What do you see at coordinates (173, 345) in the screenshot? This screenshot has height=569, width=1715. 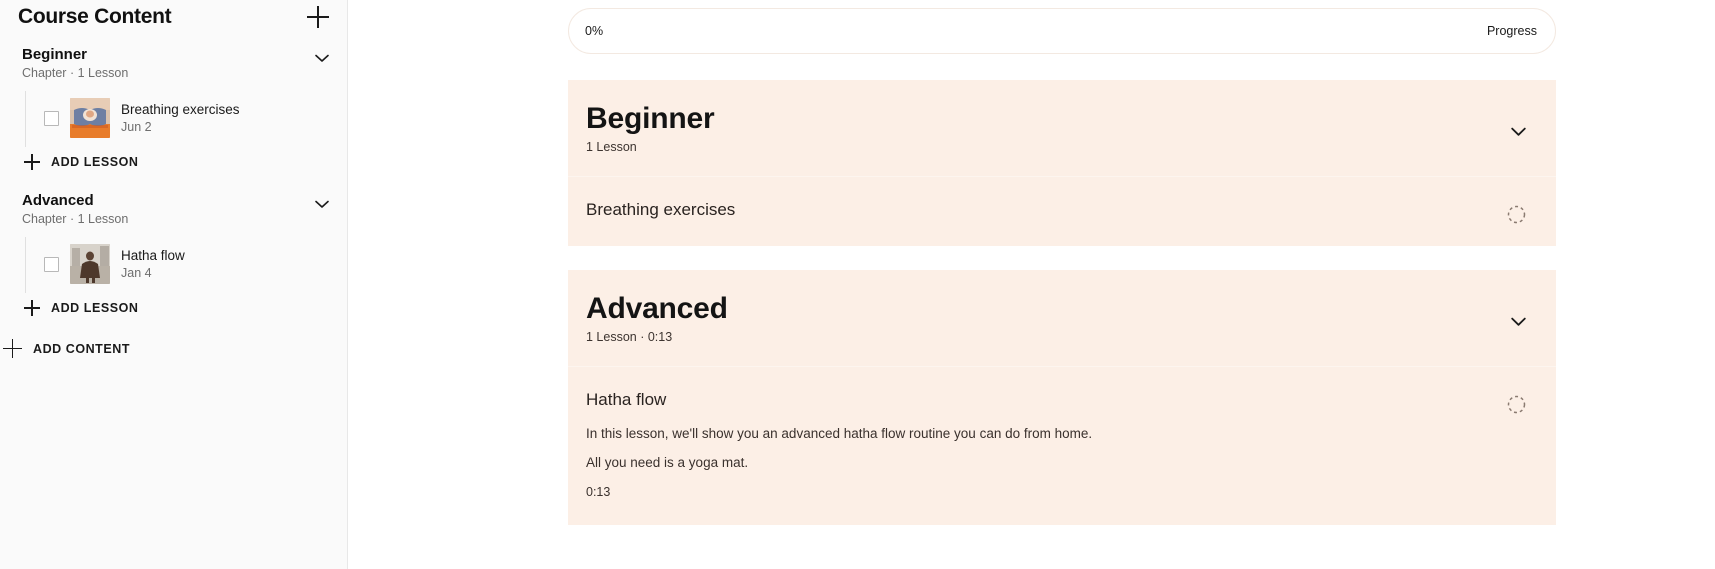 I see `add-content-button: Add Content` at bounding box center [173, 345].